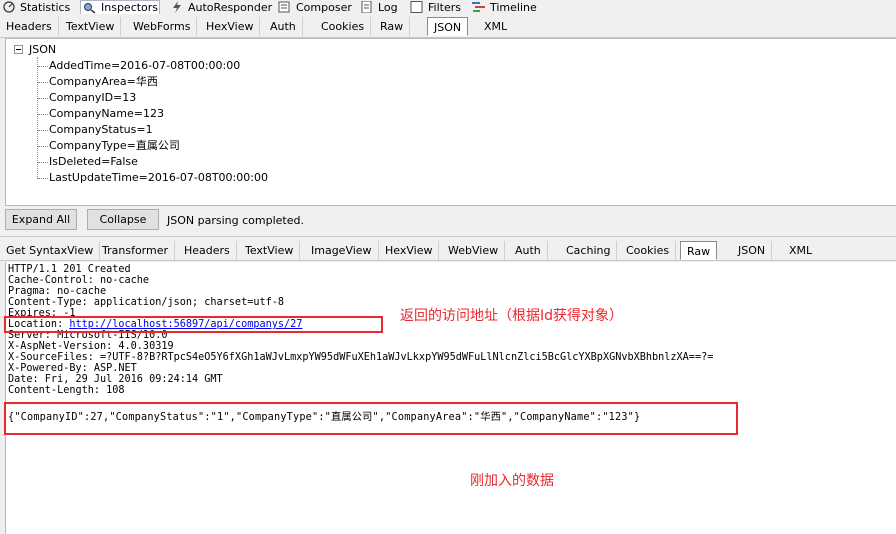 This screenshot has width=896, height=534. What do you see at coordinates (270, 250) in the screenshot?
I see `response-tab-textview: TextView` at bounding box center [270, 250].